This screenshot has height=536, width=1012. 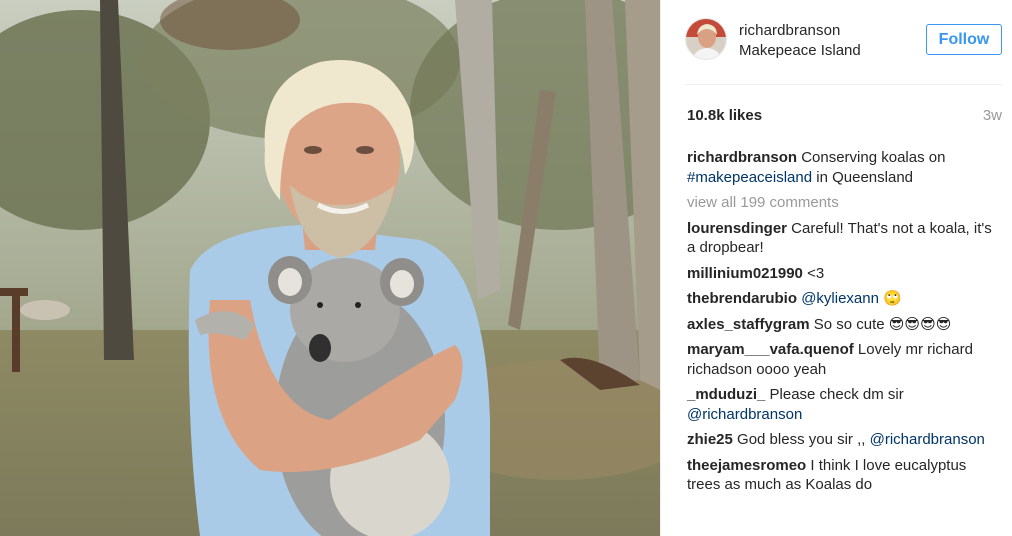 I want to click on comment-username: theejamesromeo, so click(x=746, y=465).